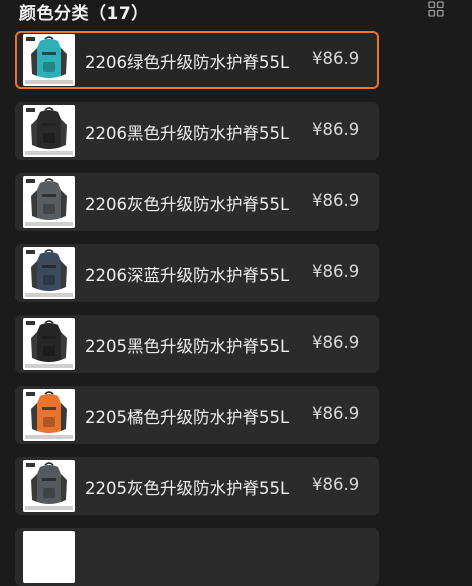 This screenshot has width=472, height=586. What do you see at coordinates (187, 275) in the screenshot?
I see `sku-option-name: 2206深蓝升级防水护脊55L` at bounding box center [187, 275].